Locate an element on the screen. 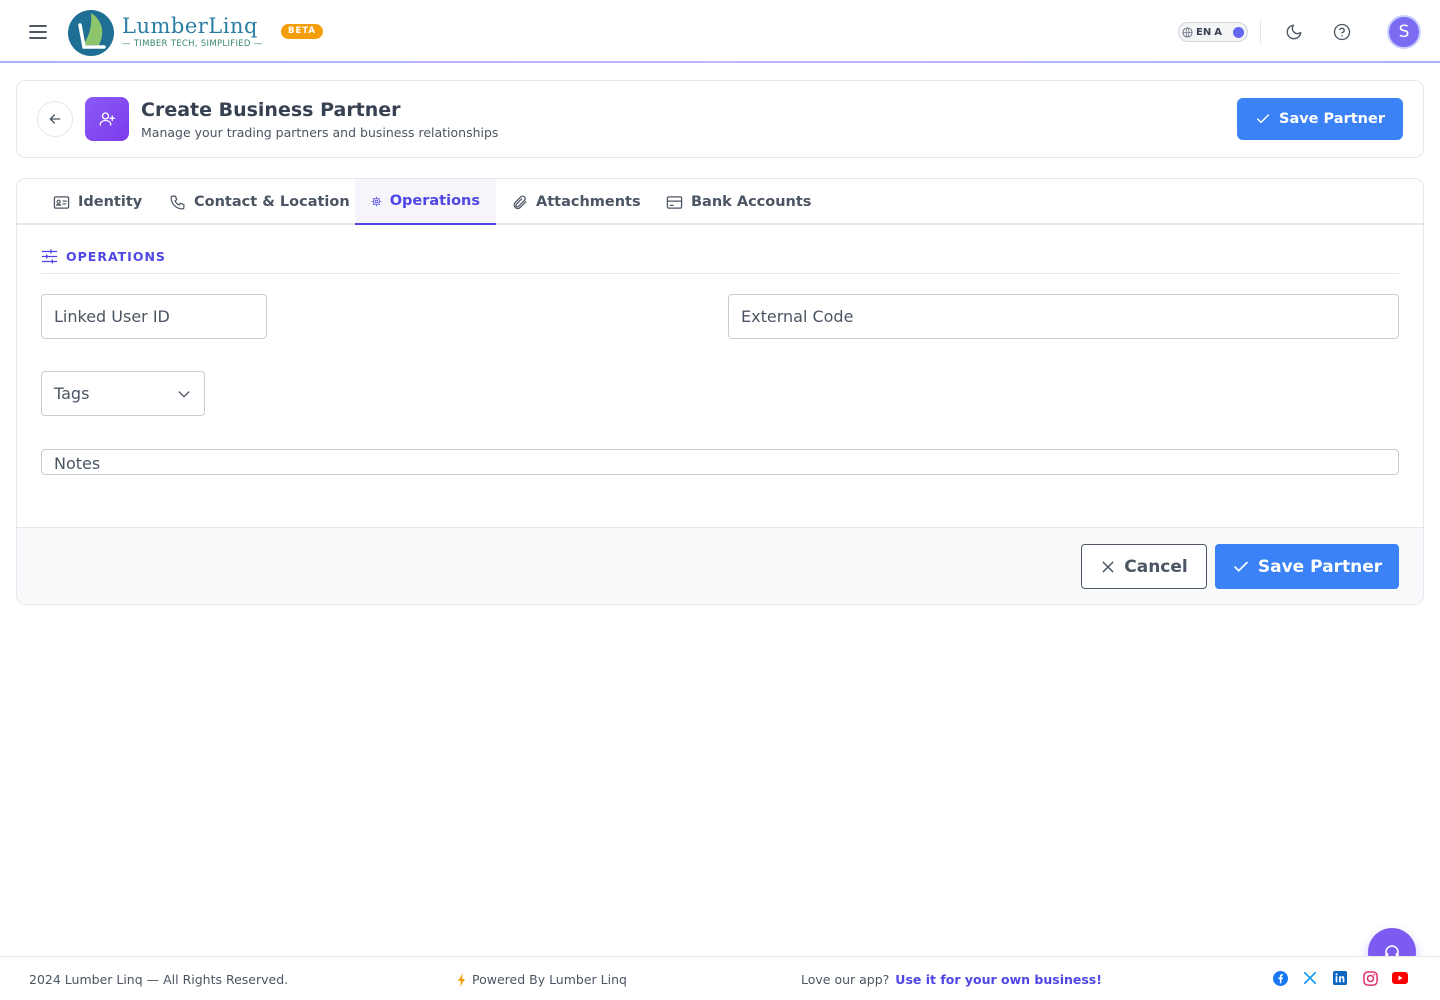  save-partner-button: Save Partner is located at coordinates (1320, 119).